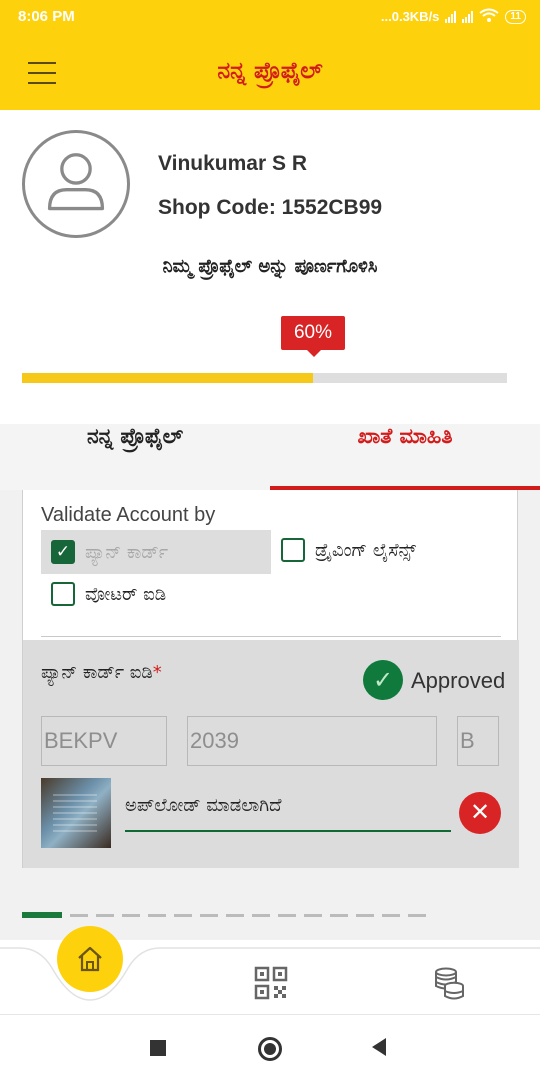 This screenshot has height=1080, width=540. I want to click on back-icon, so click(379, 1047).